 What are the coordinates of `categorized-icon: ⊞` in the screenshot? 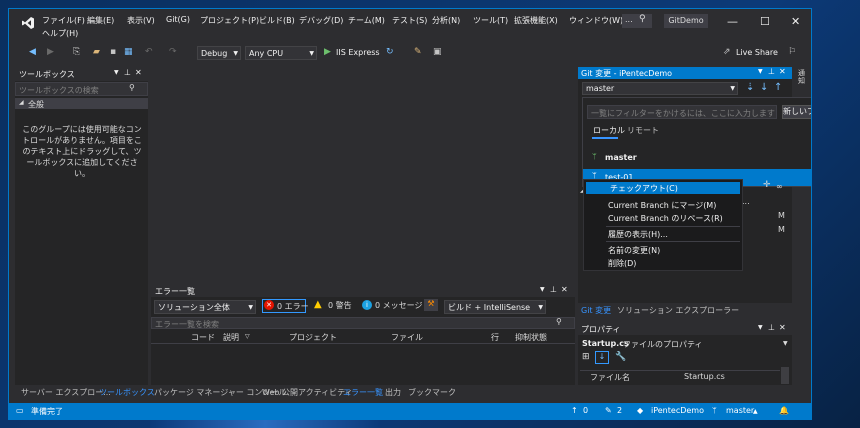 It's located at (586, 357).